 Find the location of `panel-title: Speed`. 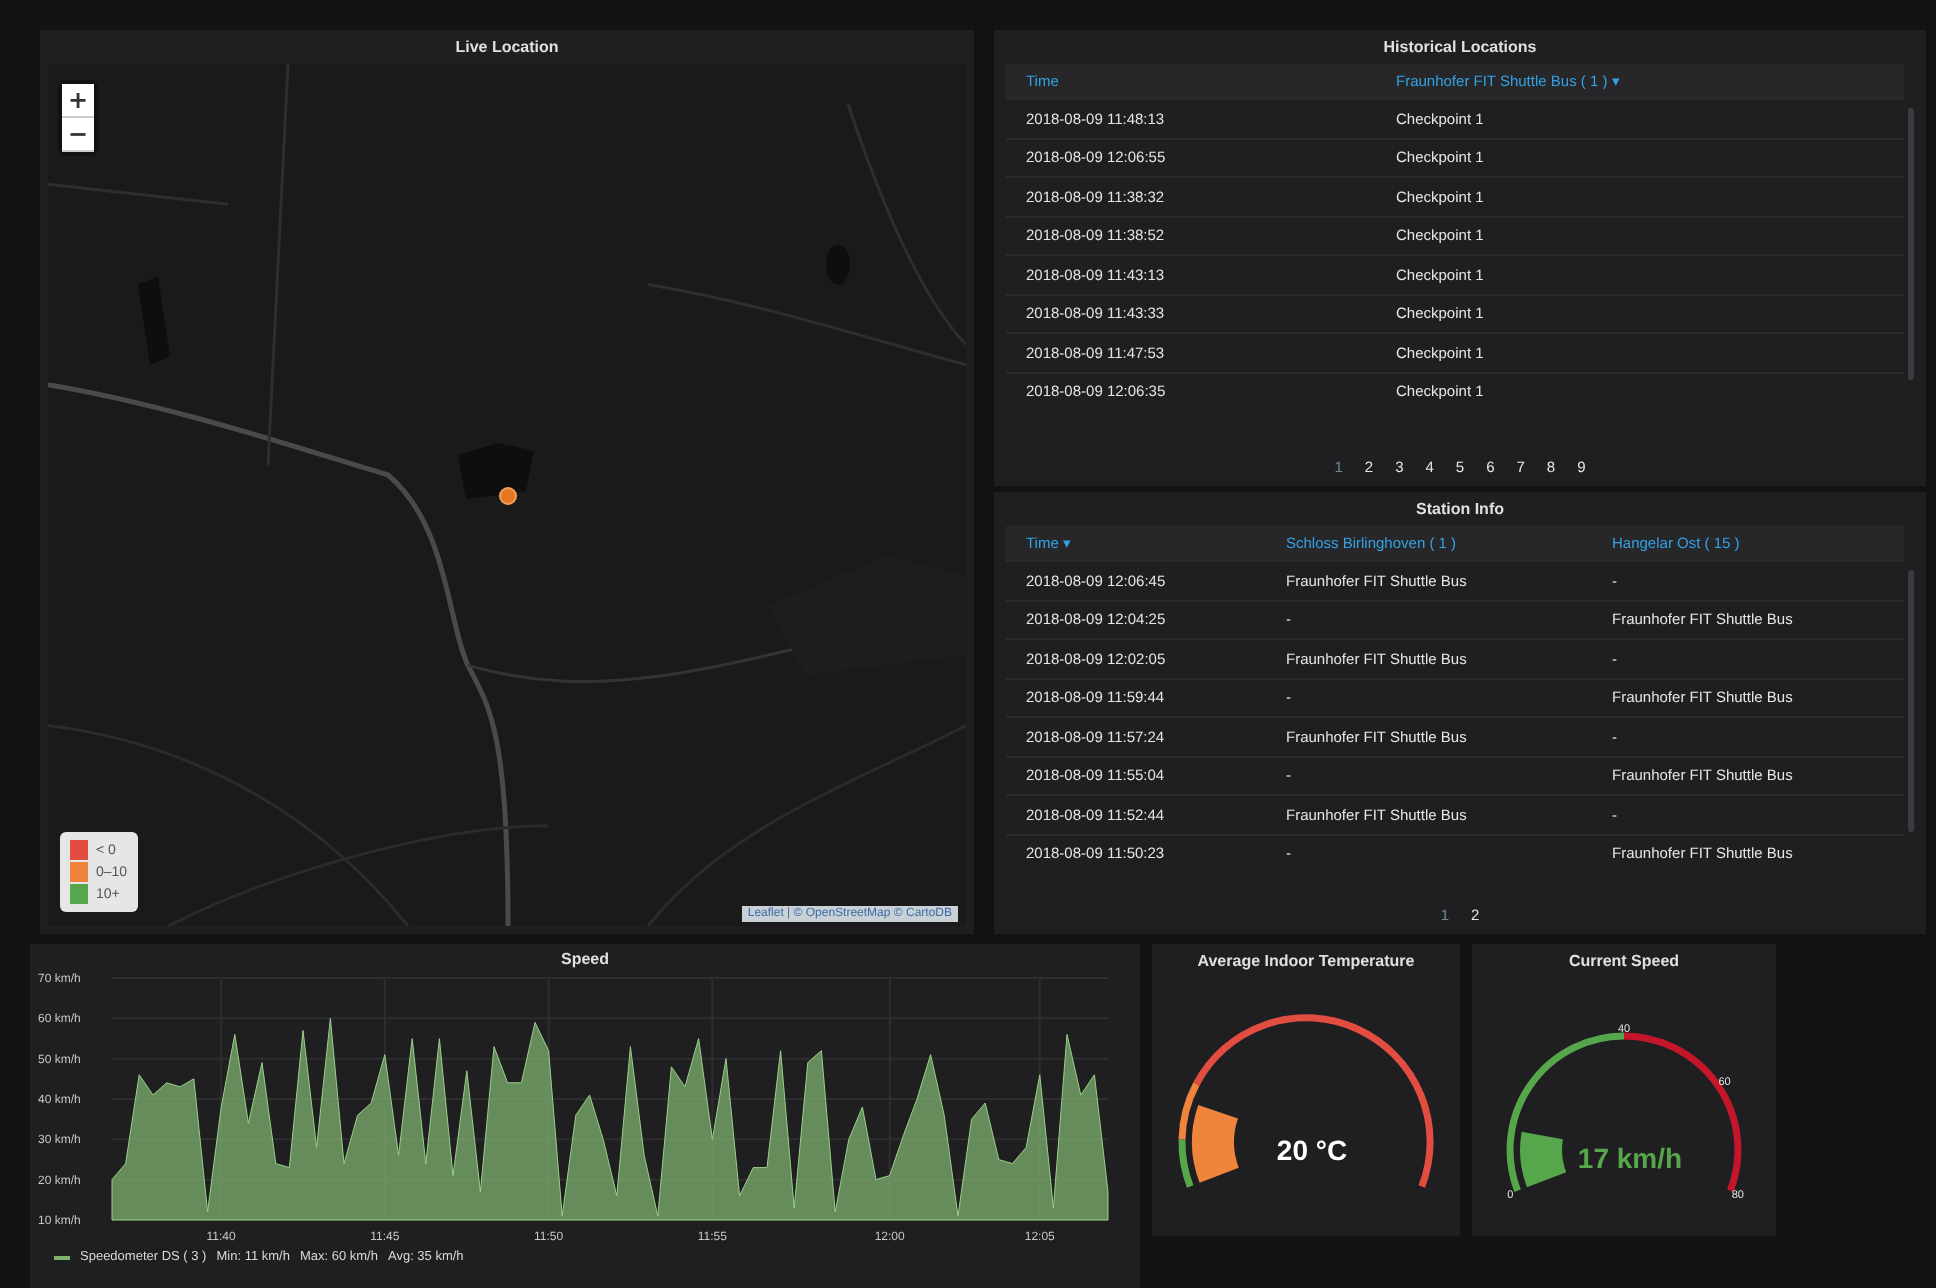

panel-title: Speed is located at coordinates (584, 959).